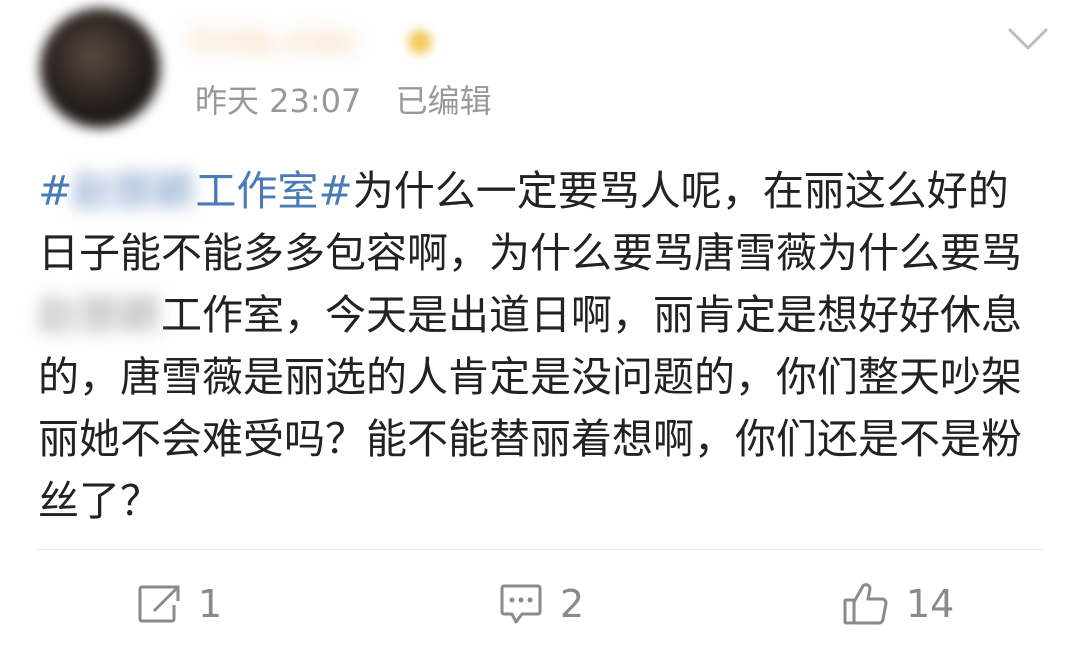 This screenshot has height=657, width=1080. I want to click on divider, so click(540, 549).